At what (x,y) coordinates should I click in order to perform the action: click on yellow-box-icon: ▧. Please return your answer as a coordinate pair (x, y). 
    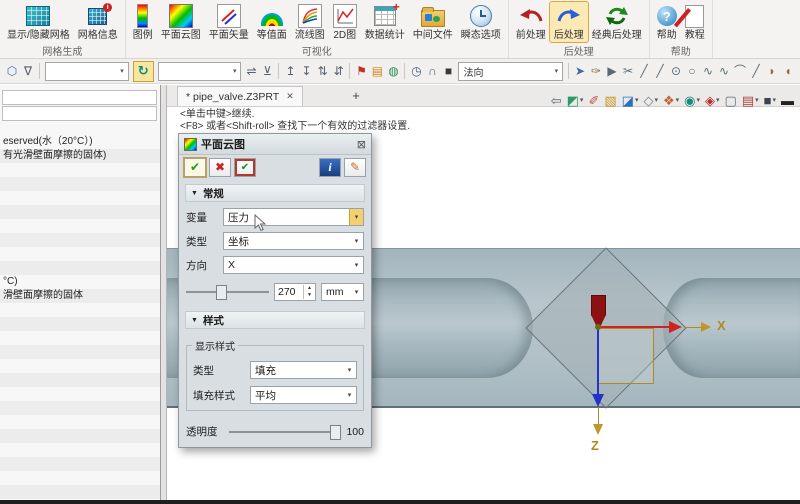
    Looking at the image, I should click on (610, 101).